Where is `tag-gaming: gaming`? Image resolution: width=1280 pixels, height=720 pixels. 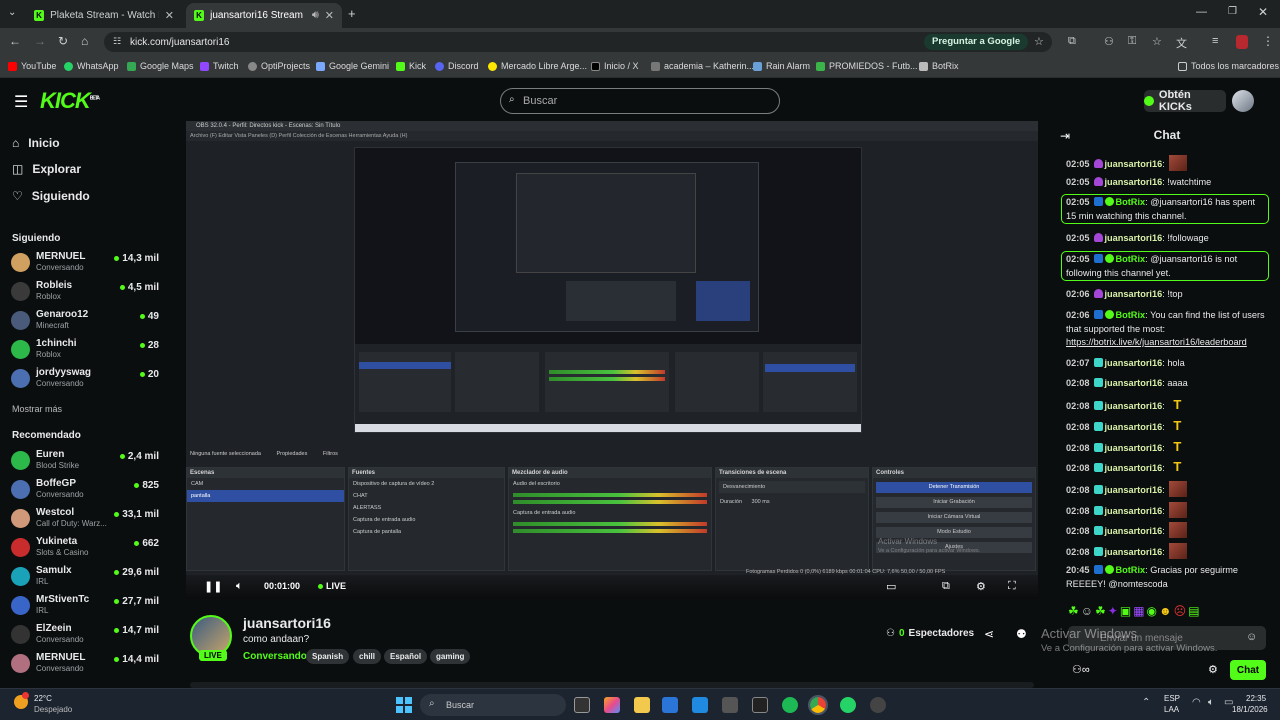 tag-gaming: gaming is located at coordinates (450, 656).